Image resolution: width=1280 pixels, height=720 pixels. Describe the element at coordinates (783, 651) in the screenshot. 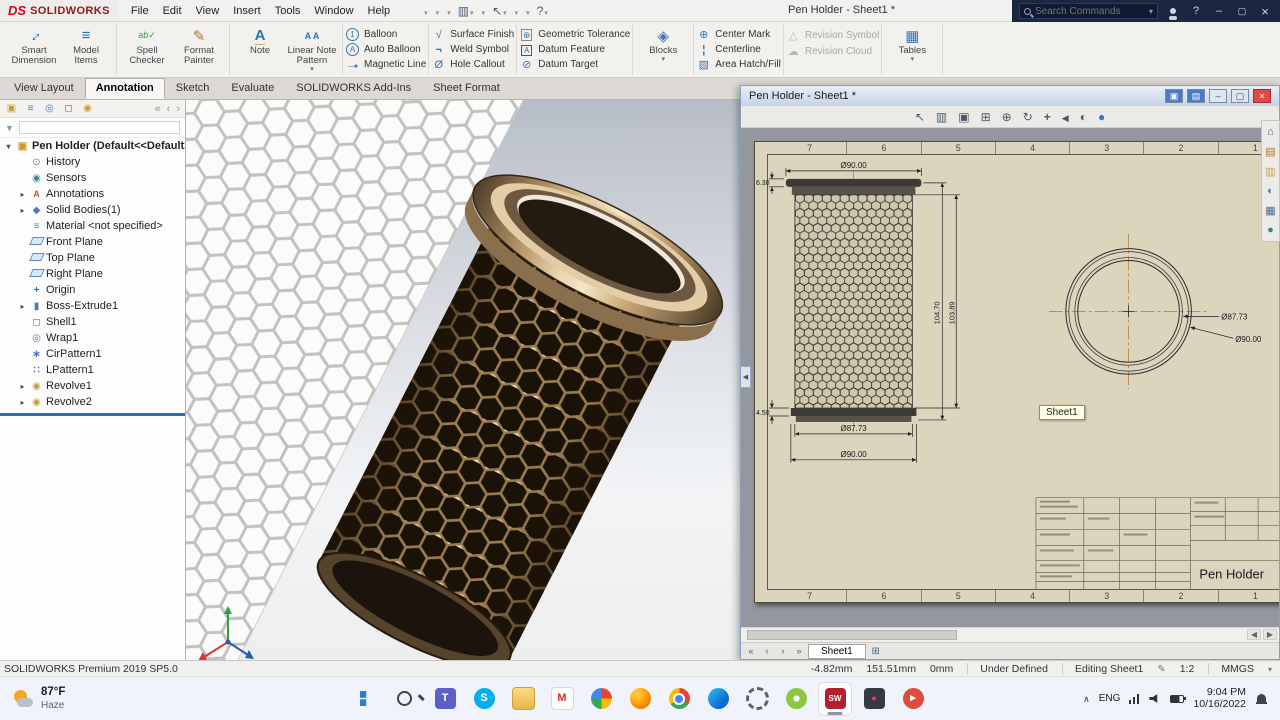

I see `next-sheet-icon: ›` at that location.